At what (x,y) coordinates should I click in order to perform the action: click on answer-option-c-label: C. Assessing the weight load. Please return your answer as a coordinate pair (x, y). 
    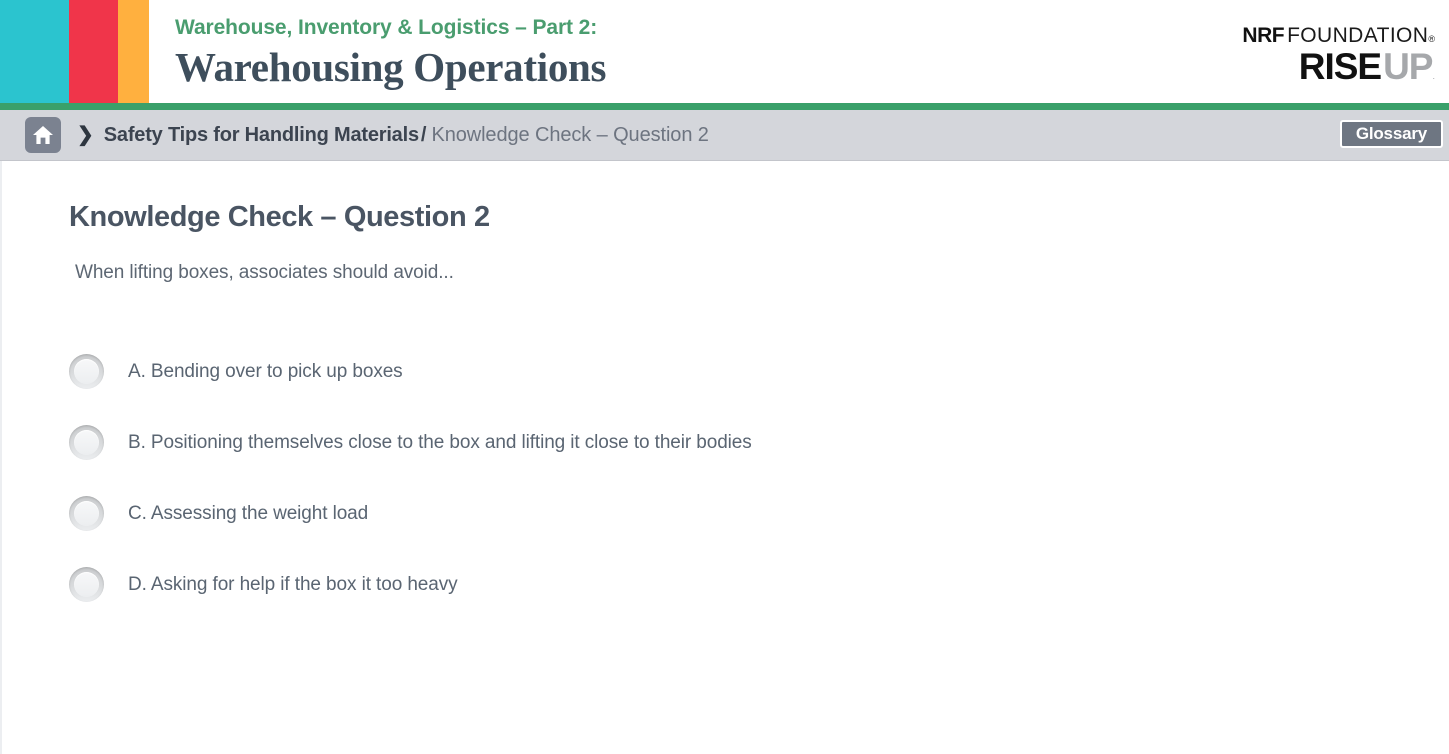
    Looking at the image, I should click on (248, 513).